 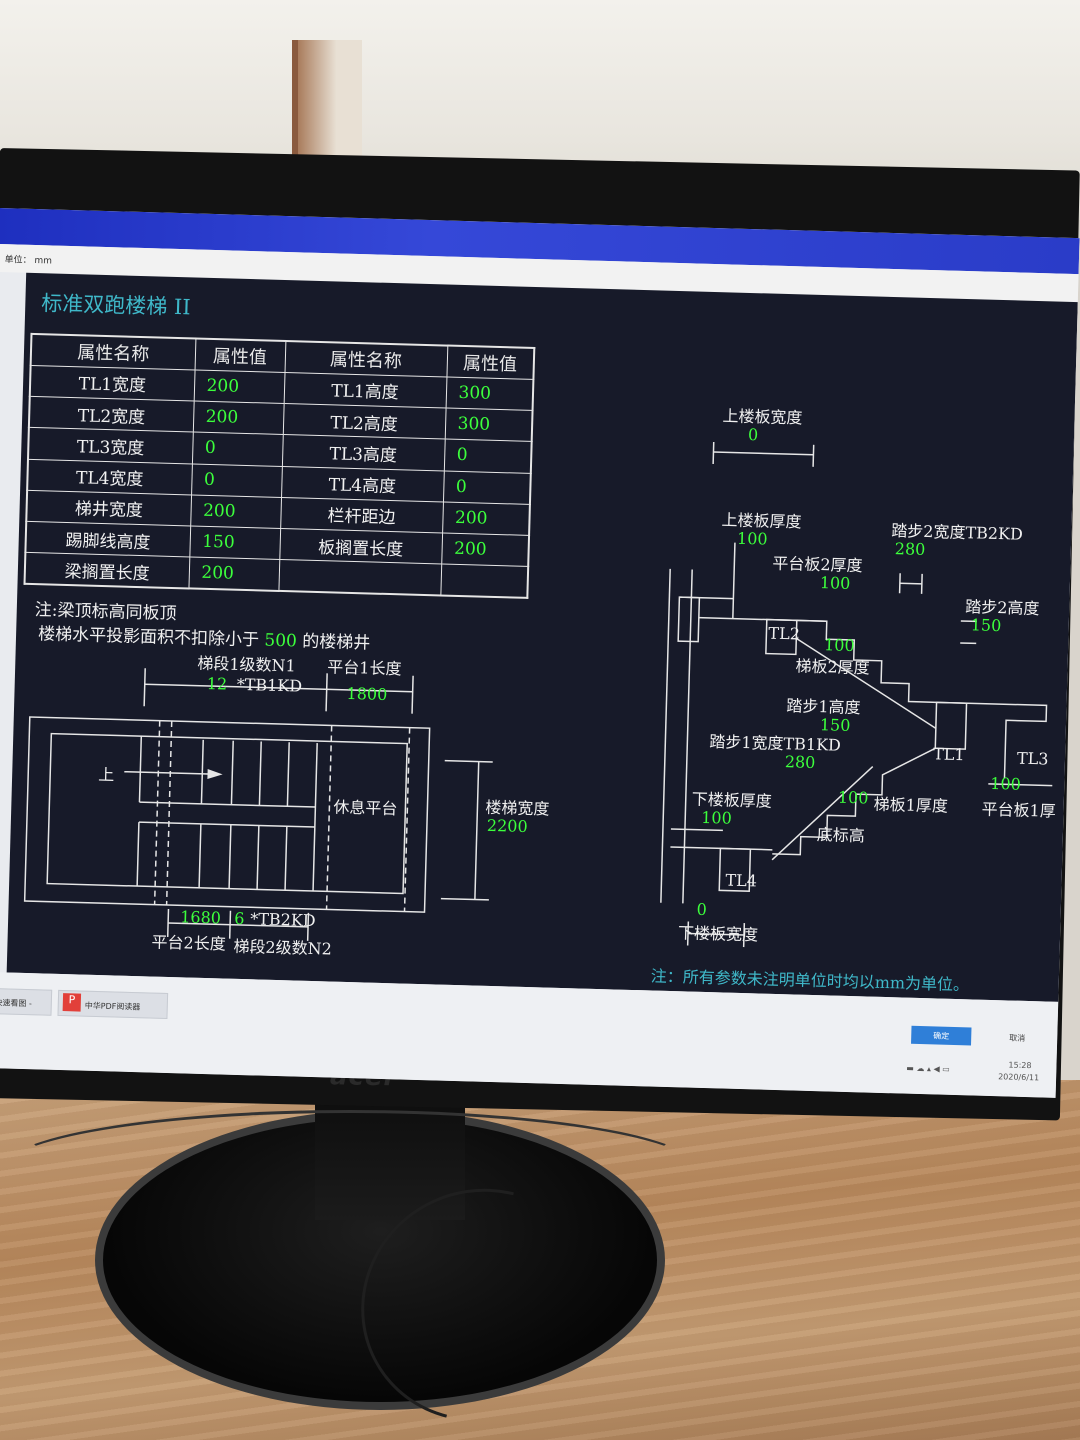 I want to click on flight2-count: 6, so click(x=239, y=918).